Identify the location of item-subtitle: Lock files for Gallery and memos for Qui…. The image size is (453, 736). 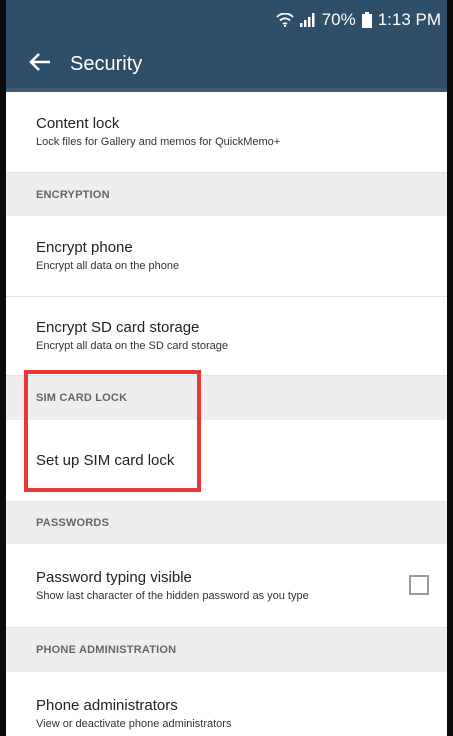
(158, 142).